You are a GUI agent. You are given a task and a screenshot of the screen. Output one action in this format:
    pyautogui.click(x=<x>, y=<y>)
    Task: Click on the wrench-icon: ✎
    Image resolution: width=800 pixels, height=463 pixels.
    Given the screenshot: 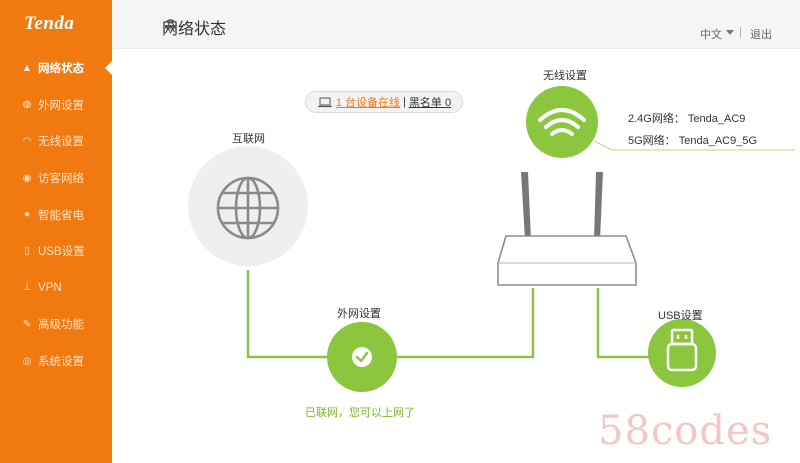 What is the action you would take?
    pyautogui.click(x=27, y=324)
    